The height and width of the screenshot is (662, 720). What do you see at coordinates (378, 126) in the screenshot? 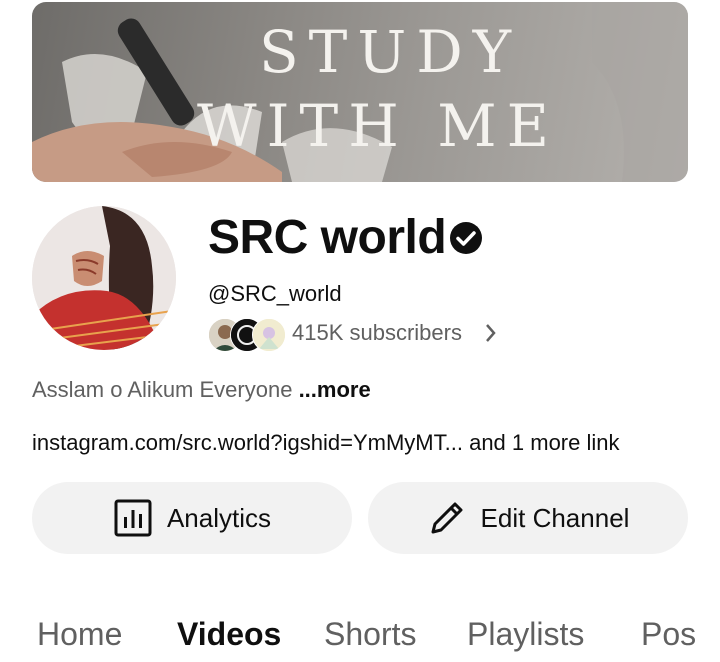
I see `banner-title-line2: WITH ME` at bounding box center [378, 126].